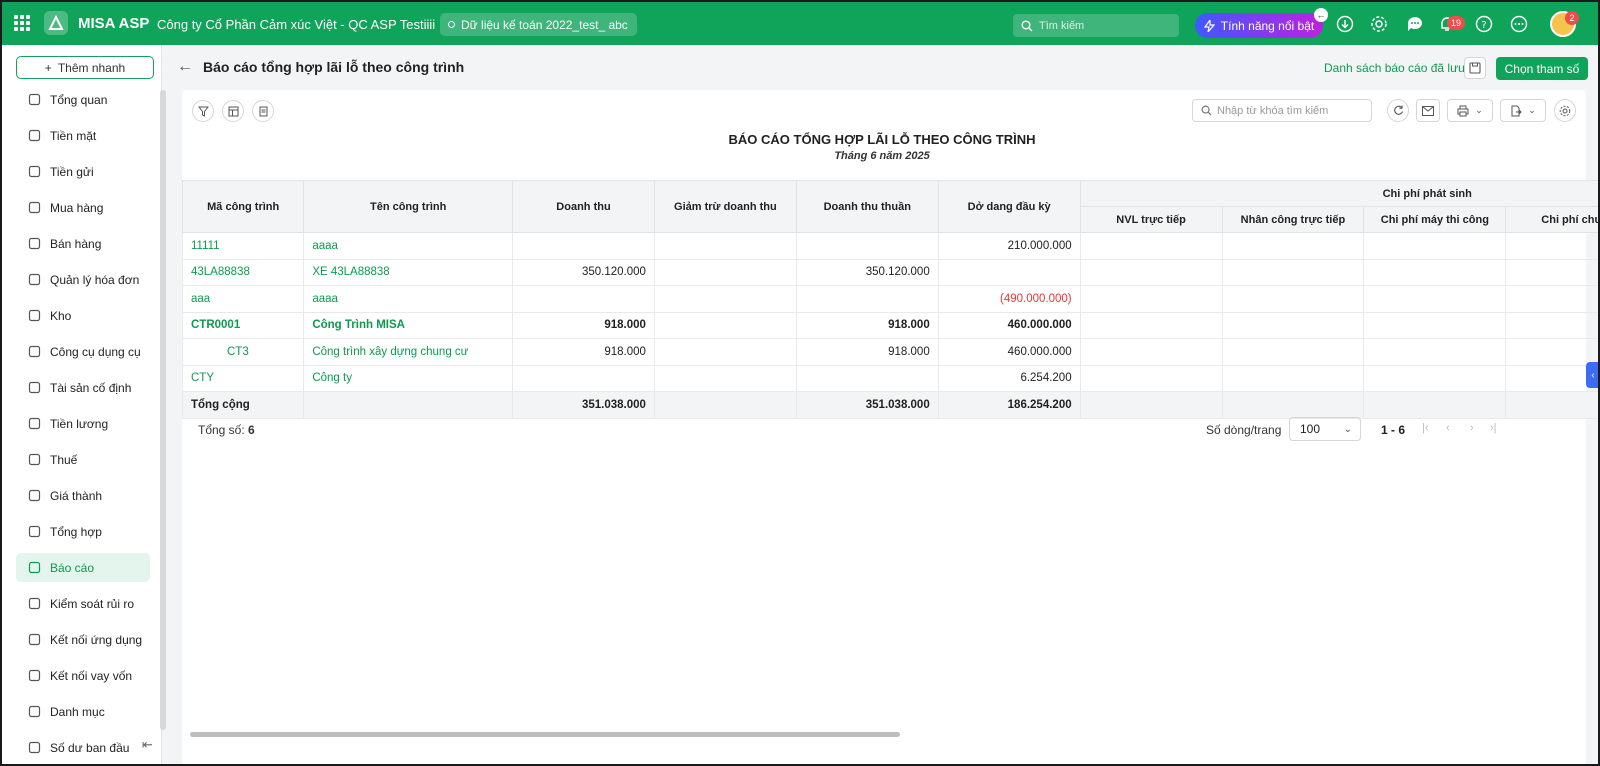 This screenshot has width=1600, height=766. Describe the element at coordinates (83, 747) in the screenshot. I see `sidebar-item-balance: Số dư ban đầu` at that location.